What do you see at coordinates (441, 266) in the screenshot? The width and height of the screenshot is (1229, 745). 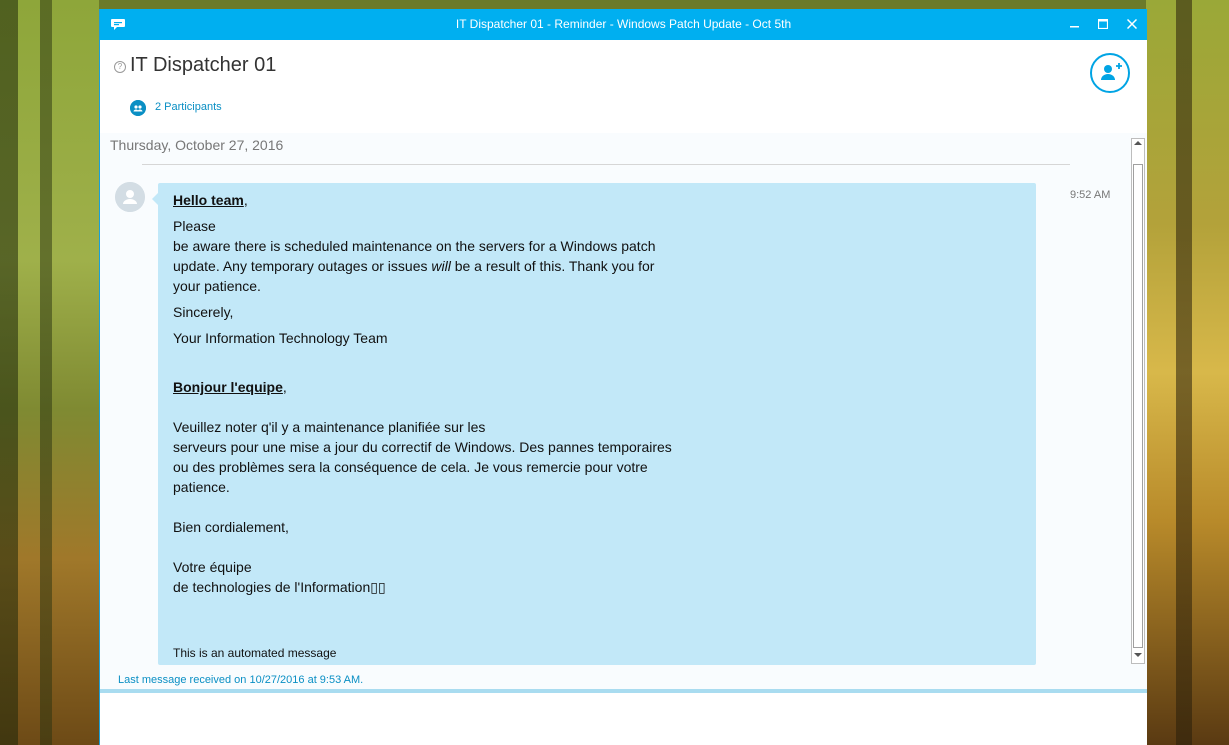 I see `message-text-italic: will` at bounding box center [441, 266].